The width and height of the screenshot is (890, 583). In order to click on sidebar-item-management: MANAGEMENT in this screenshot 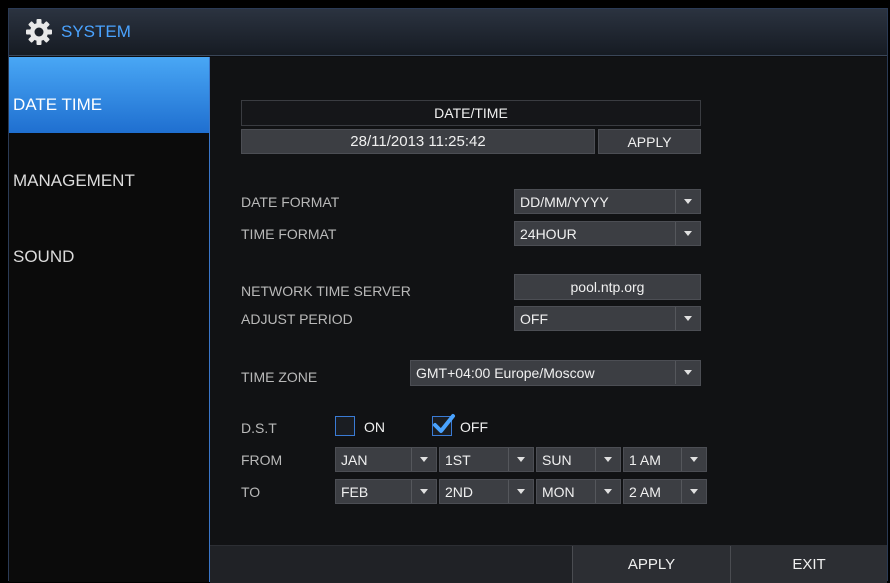, I will do `click(109, 171)`.